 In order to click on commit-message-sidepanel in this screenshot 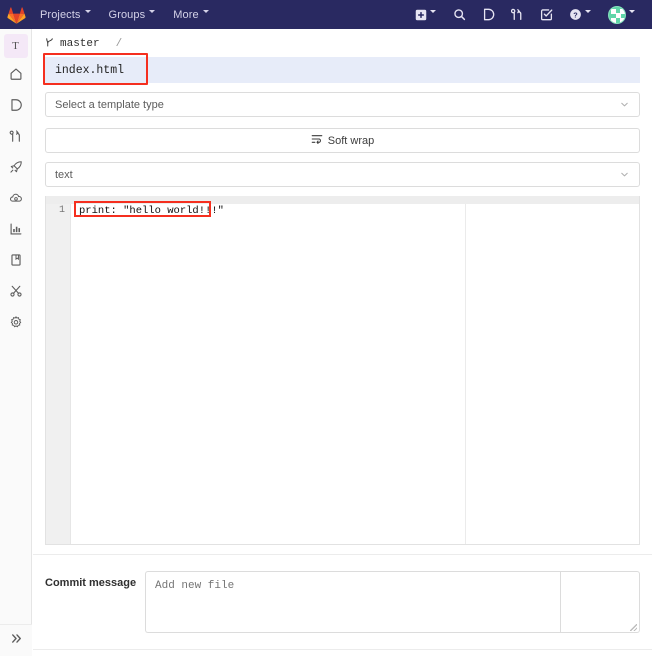, I will do `click(600, 602)`.